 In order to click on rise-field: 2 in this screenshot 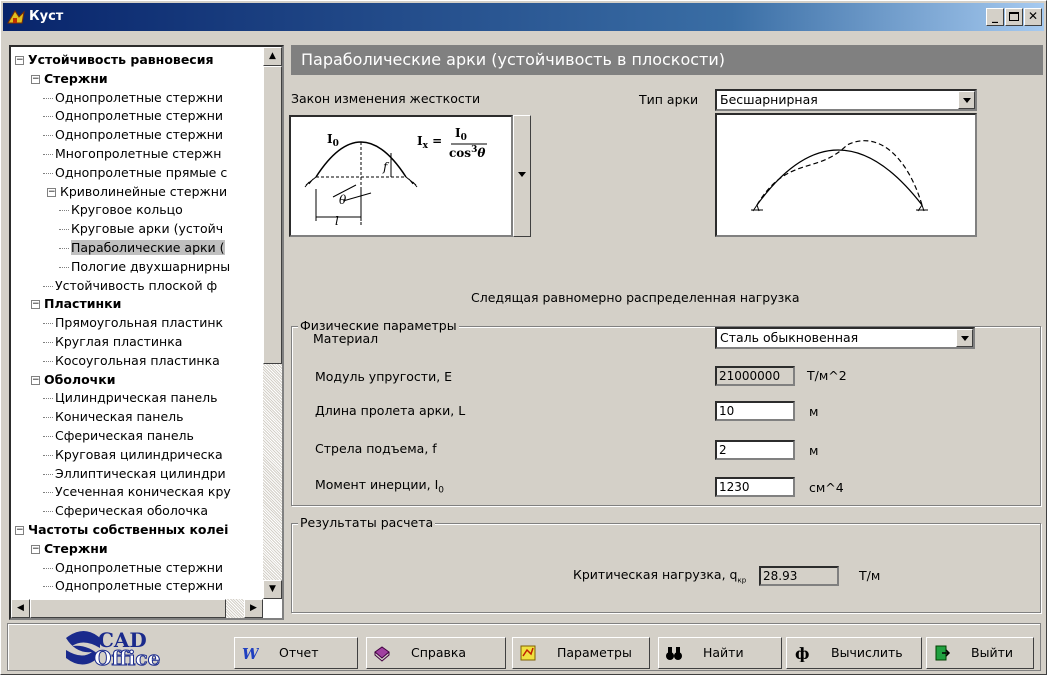, I will do `click(755, 450)`.